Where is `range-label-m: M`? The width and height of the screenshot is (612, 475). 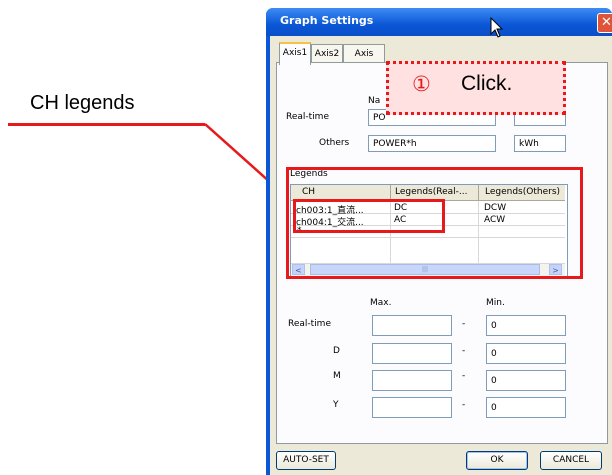
range-label-m: M is located at coordinates (337, 376).